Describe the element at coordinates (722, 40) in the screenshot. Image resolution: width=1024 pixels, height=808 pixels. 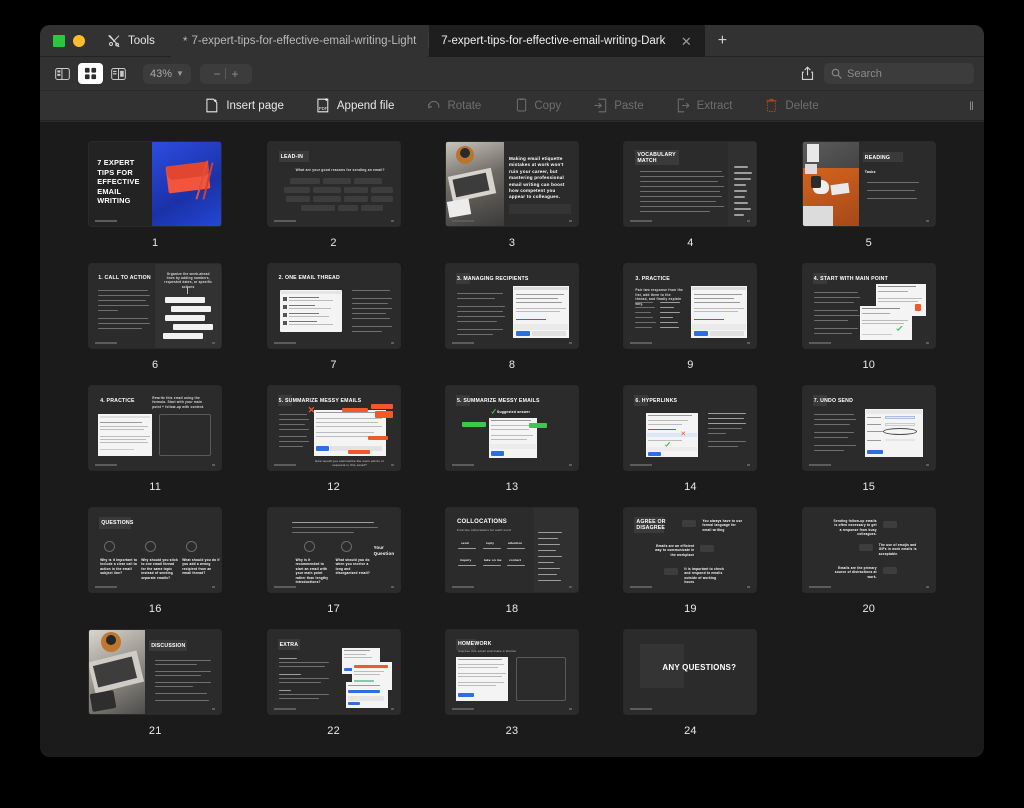
I see `new-tab-button: +` at that location.